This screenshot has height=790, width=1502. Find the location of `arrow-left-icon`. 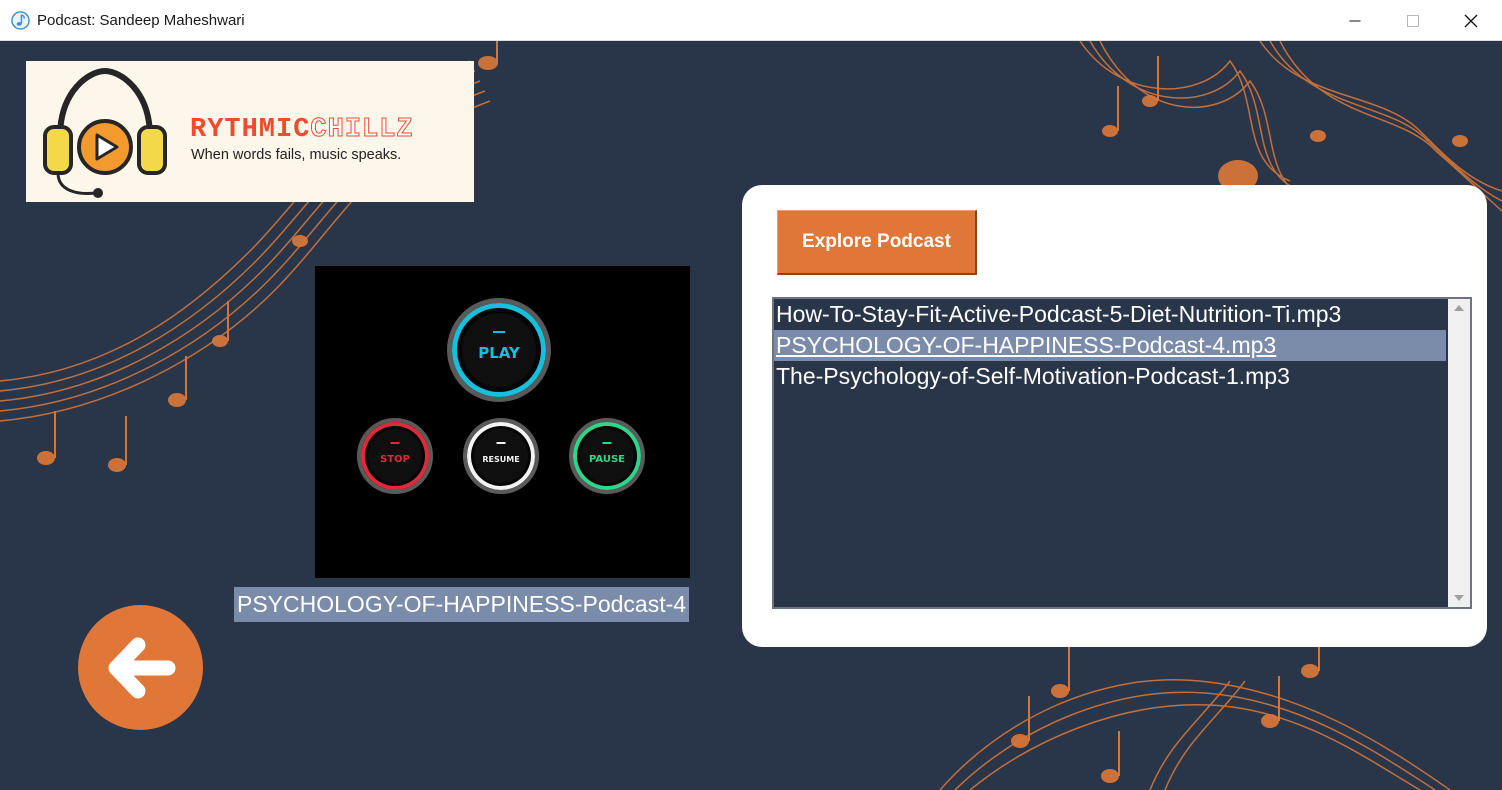

arrow-left-icon is located at coordinates (142, 668).